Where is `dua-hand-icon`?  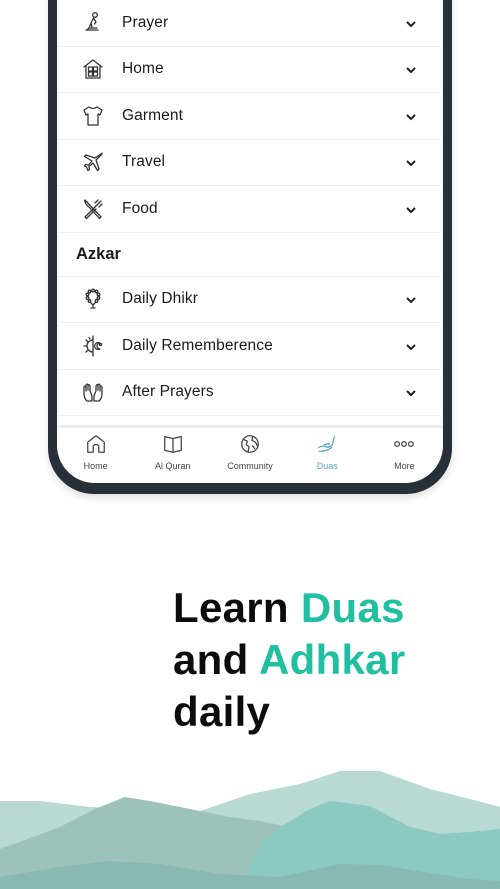 dua-hand-icon is located at coordinates (327, 444).